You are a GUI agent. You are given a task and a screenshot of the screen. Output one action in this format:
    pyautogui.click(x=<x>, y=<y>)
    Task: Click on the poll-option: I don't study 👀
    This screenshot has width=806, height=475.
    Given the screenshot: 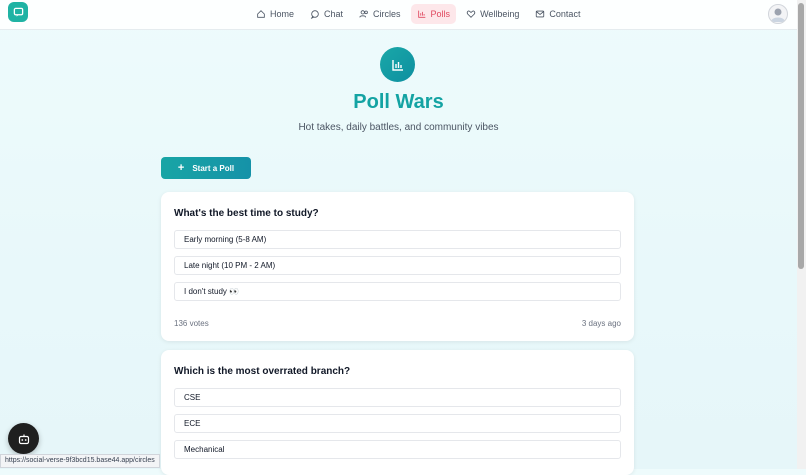 What is the action you would take?
    pyautogui.click(x=397, y=291)
    